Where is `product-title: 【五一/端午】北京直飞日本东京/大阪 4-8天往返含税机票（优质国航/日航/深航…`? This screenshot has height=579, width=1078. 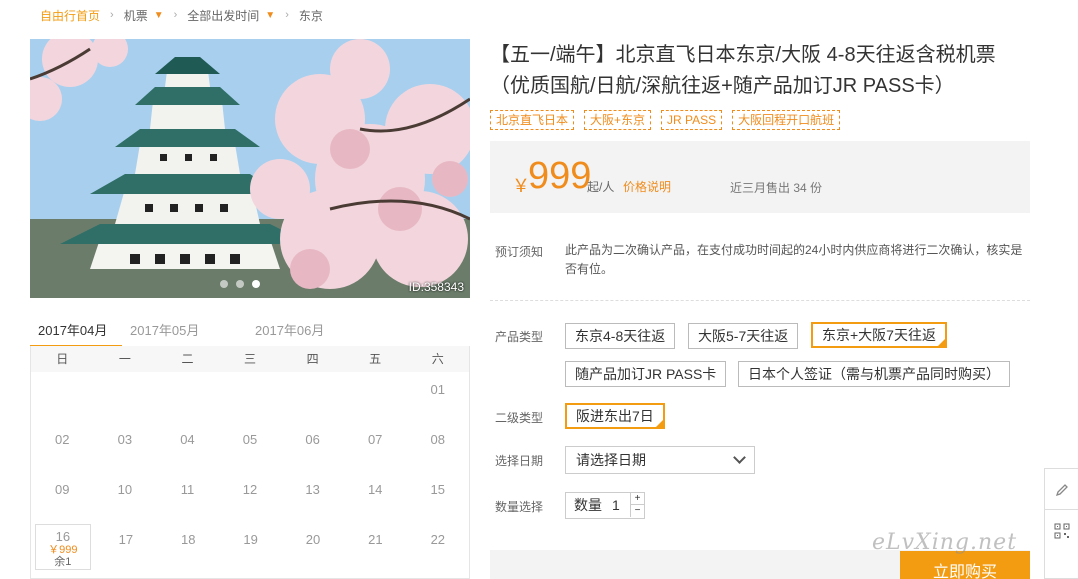
product-title: 【五一/端午】北京直飞日本东京/大阪 4-8天往返含税机票（优质国航/日航/深航… is located at coordinates (743, 70).